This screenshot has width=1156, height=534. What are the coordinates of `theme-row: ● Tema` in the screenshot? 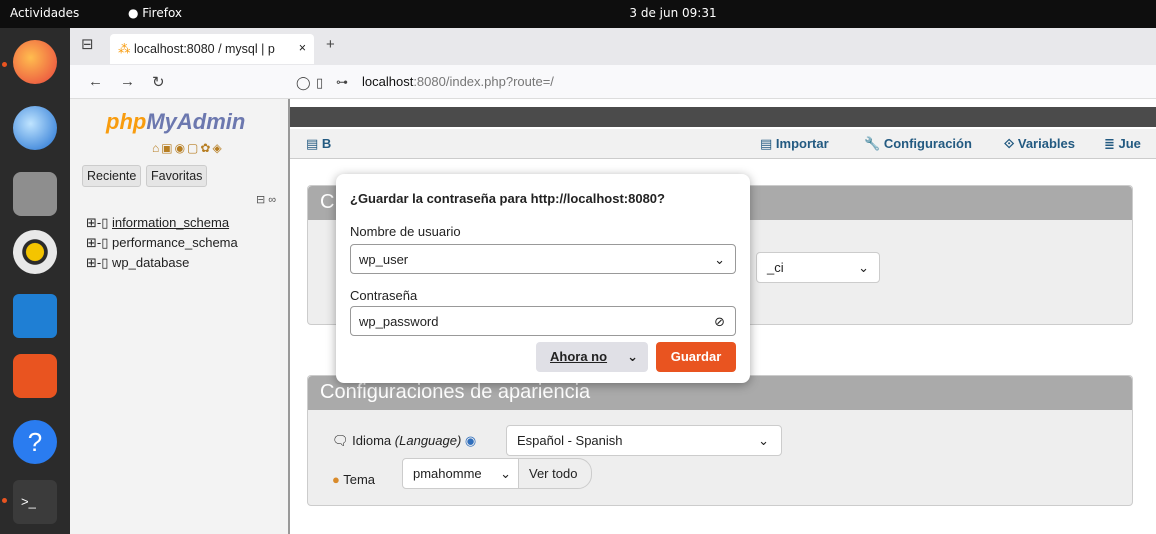 It's located at (353, 479).